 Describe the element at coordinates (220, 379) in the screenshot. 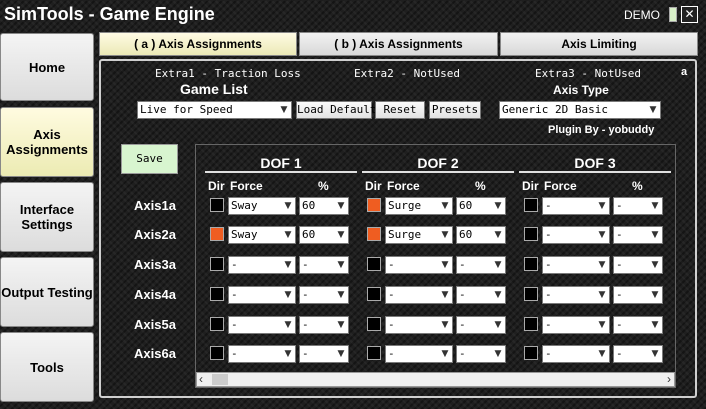

I see `scrollbar-thumb` at that location.